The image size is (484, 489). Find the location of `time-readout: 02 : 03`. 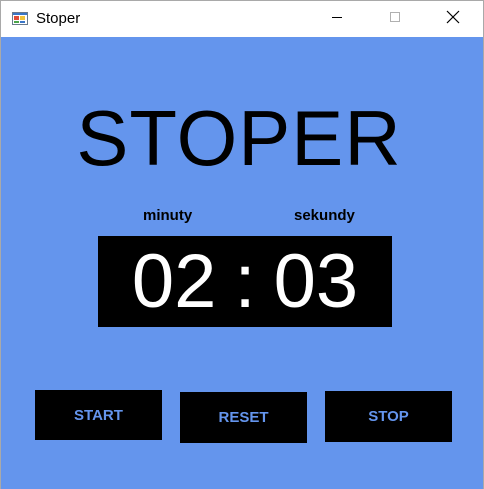

time-readout: 02 : 03 is located at coordinates (245, 281).